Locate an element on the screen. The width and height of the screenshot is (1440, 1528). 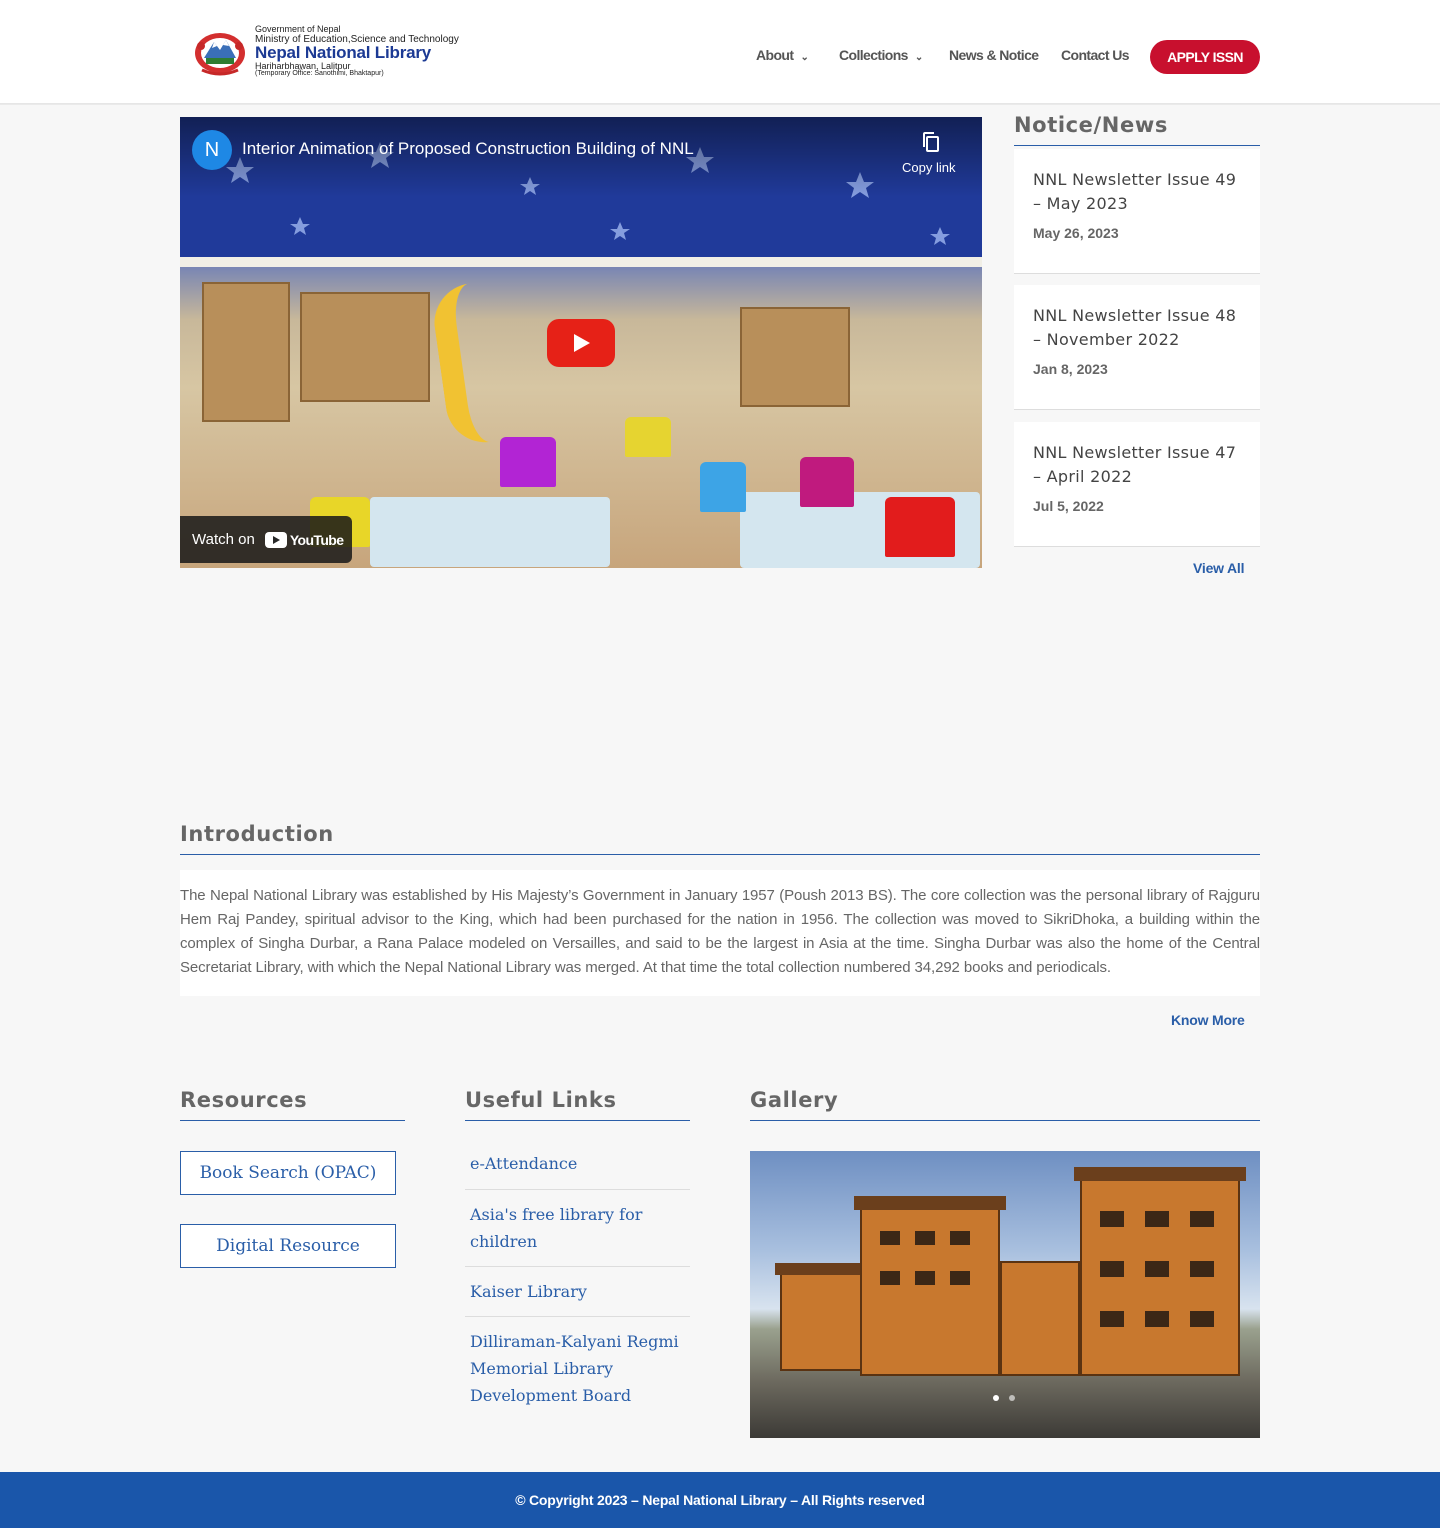
notice-news-title: Notice/News is located at coordinates (1091, 125).